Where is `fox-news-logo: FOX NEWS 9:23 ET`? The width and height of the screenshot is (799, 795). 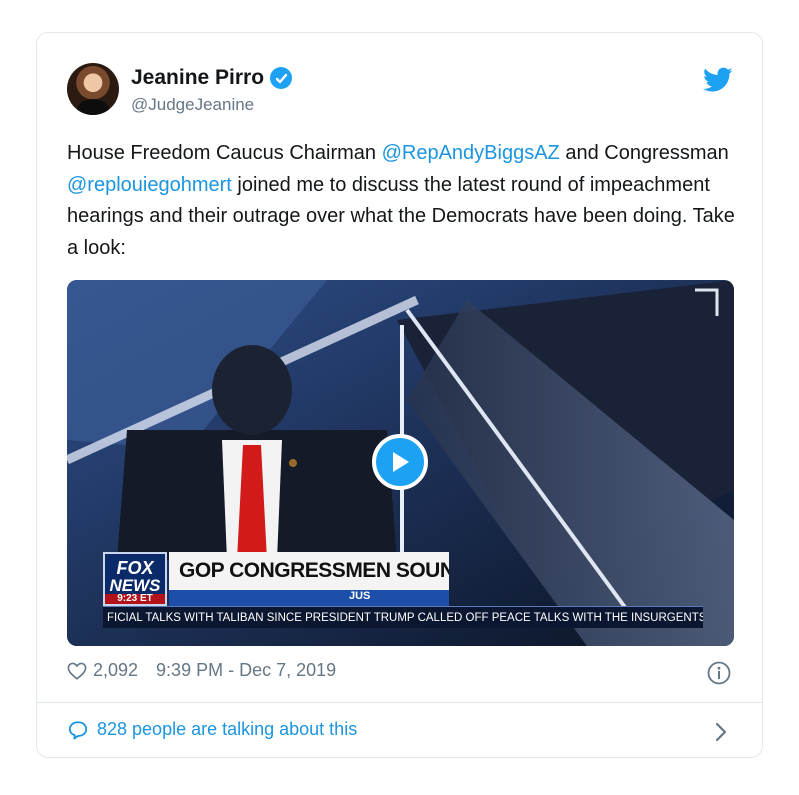 fox-news-logo: FOX NEWS 9:23 ET is located at coordinates (135, 579).